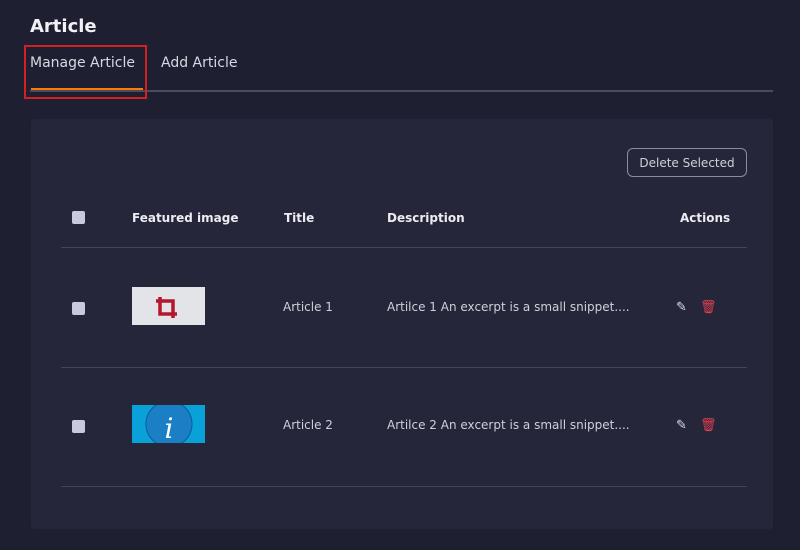  Describe the element at coordinates (199, 63) in the screenshot. I see `tab-add-article: Add Article` at that location.